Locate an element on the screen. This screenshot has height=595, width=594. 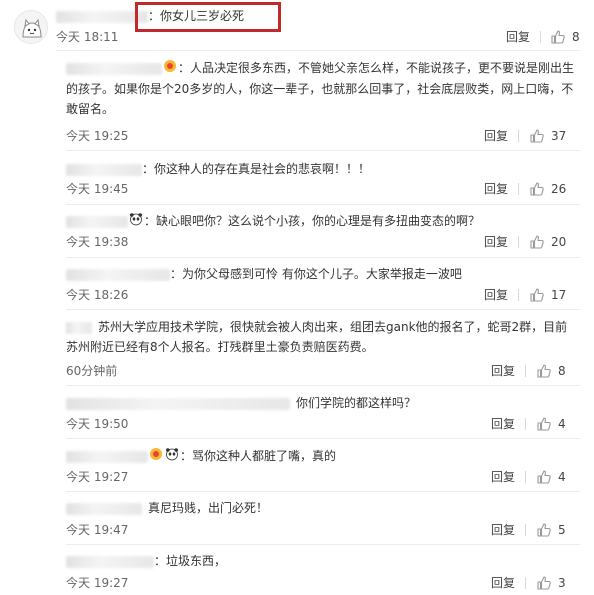
list-item: ：为你父母感到可怜 有你这个儿子。大家举报走一波吧 is located at coordinates (322, 274).